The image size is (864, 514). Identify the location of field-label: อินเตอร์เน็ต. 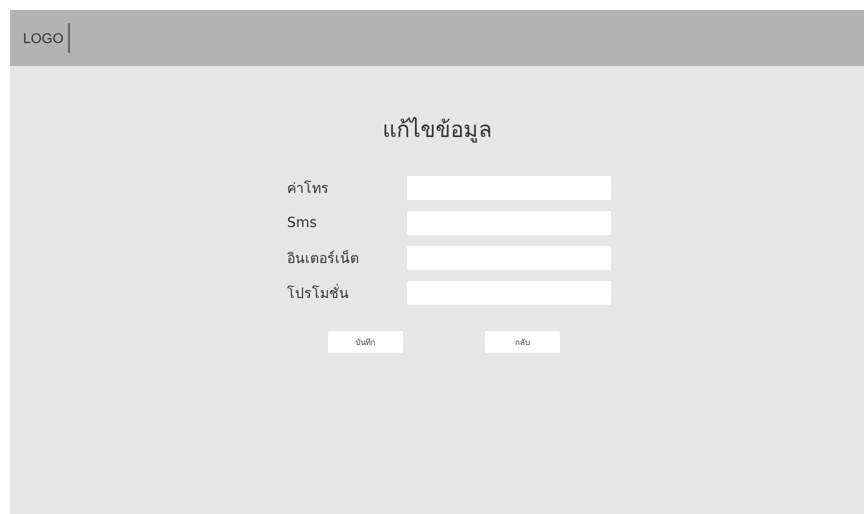
(323, 258).